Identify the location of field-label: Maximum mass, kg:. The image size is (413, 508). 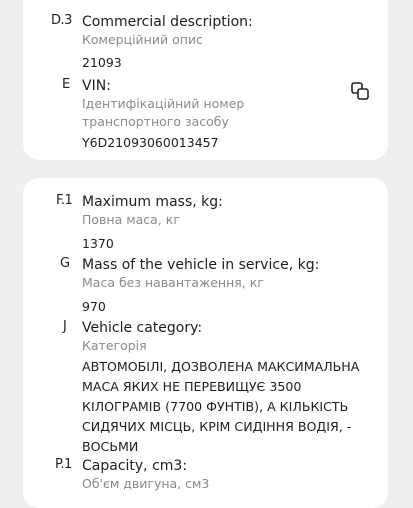
(152, 202).